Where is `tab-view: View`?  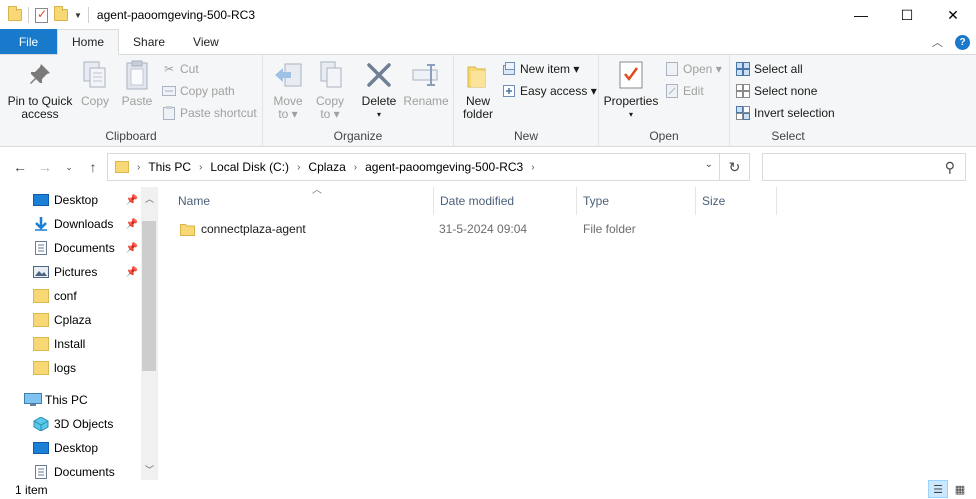 tab-view: View is located at coordinates (206, 41).